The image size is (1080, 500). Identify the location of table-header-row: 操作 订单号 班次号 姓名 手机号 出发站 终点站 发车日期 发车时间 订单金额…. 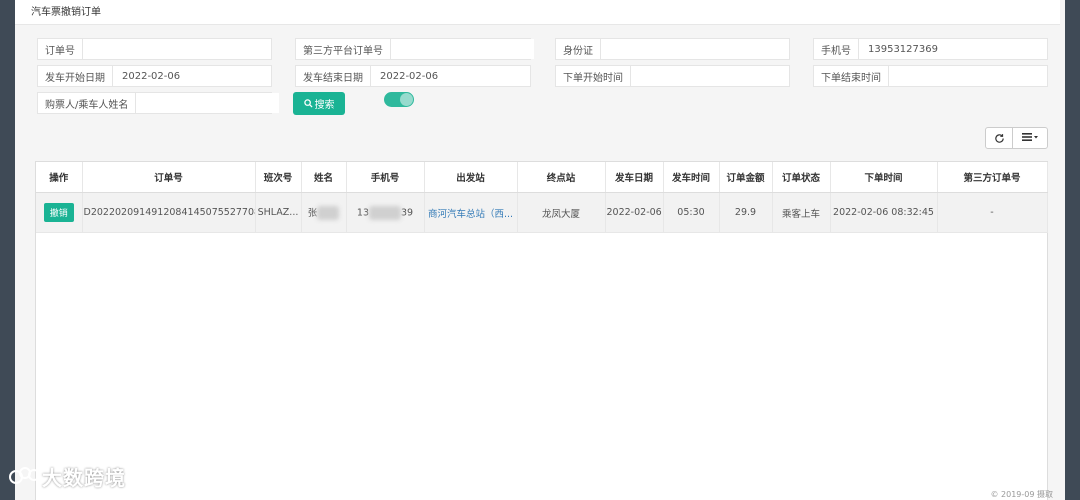
(542, 177).